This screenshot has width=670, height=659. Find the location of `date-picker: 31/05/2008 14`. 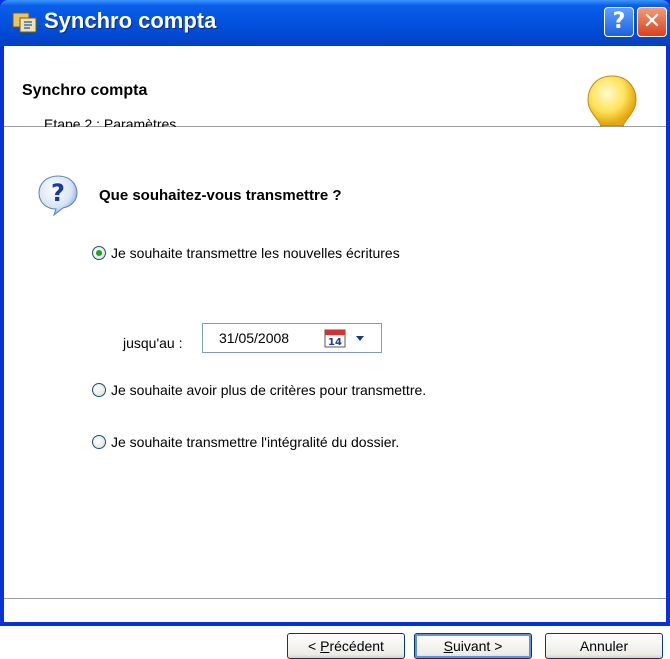

date-picker: 31/05/2008 14 is located at coordinates (292, 338).